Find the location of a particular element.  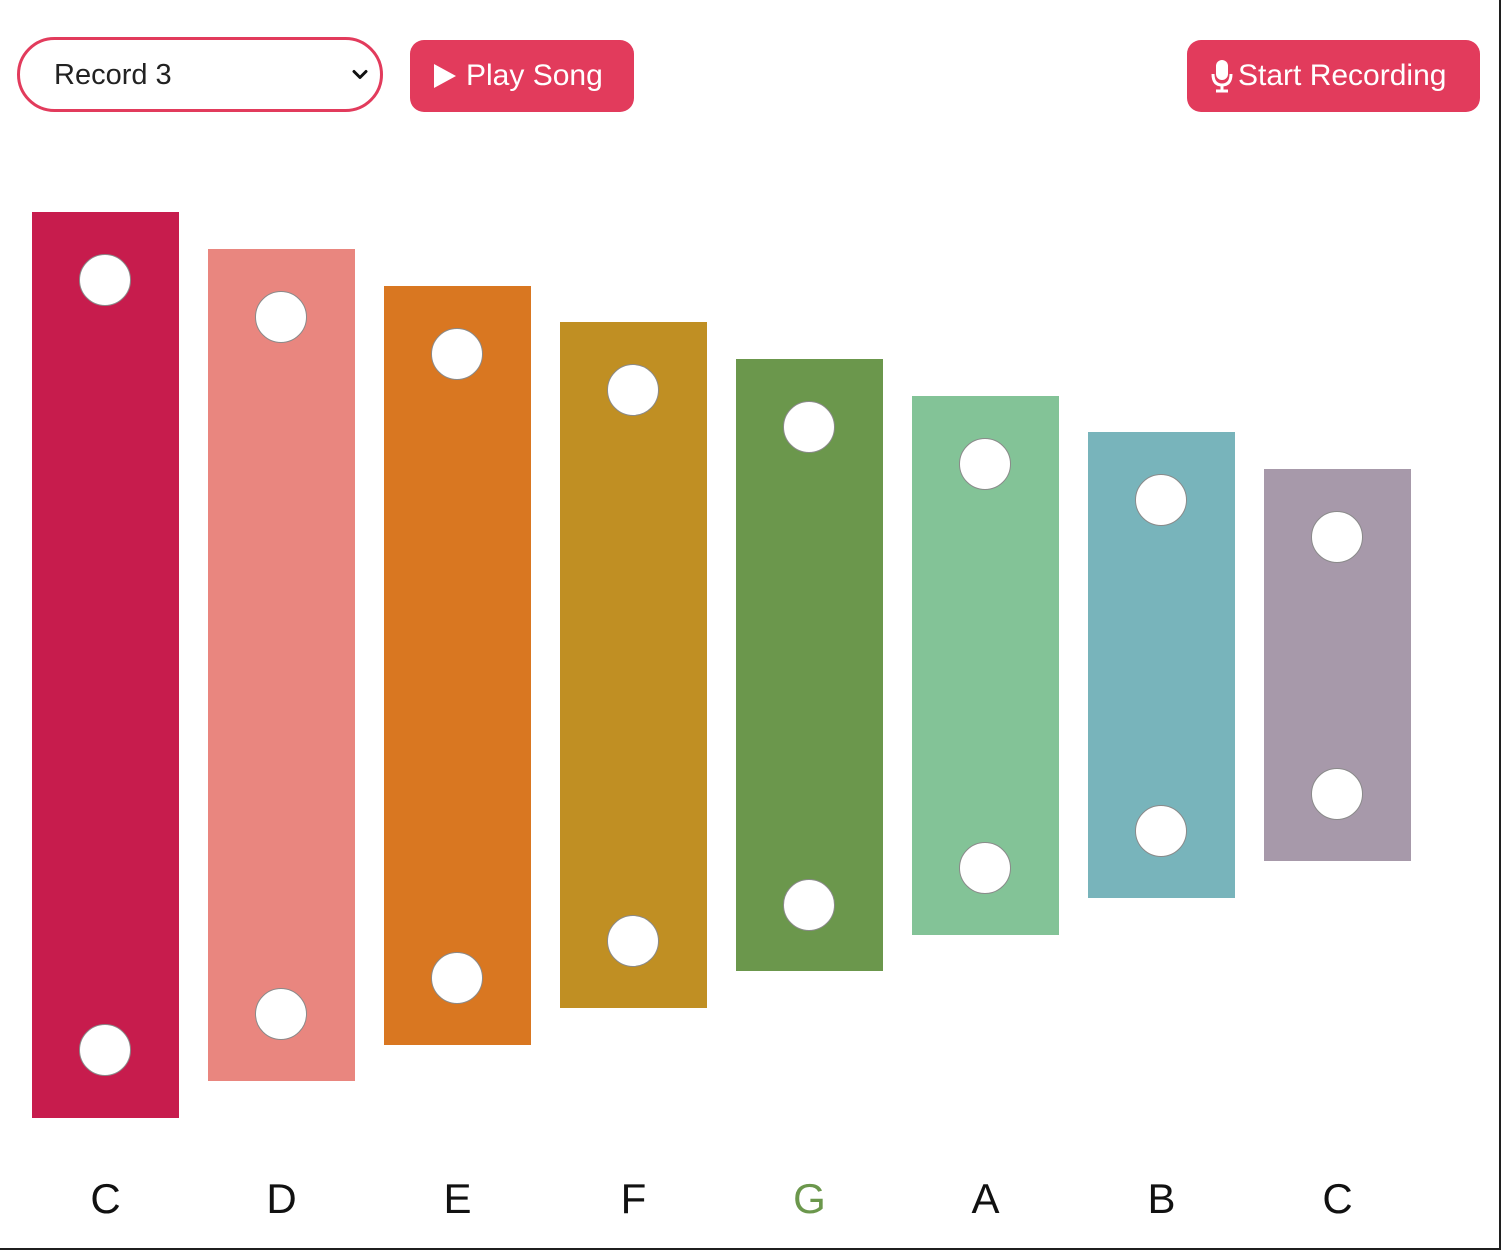

bar-c-high is located at coordinates (1337, 665).